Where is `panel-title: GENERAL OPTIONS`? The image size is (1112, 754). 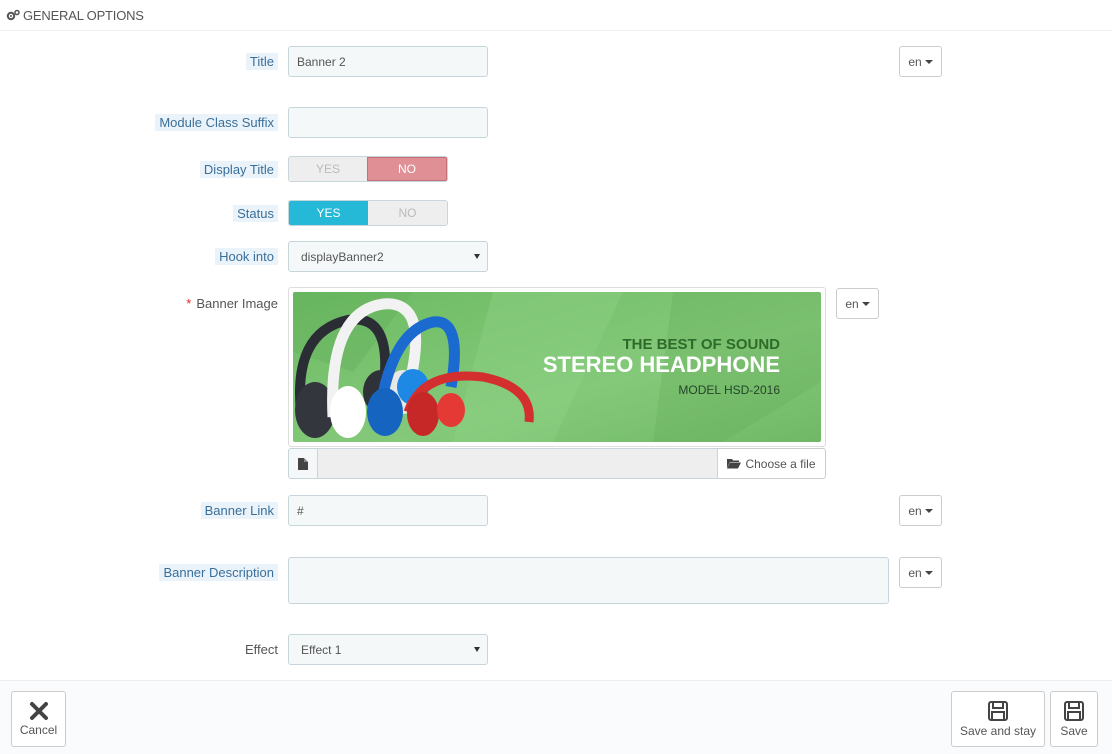 panel-title: GENERAL OPTIONS is located at coordinates (83, 15).